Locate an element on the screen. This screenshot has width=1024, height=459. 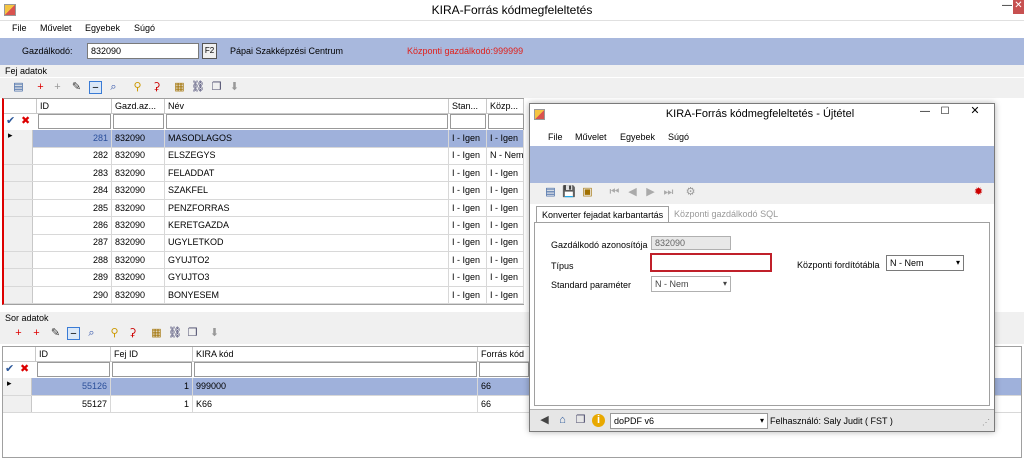
filter-kozp is located at coordinates (506, 121).